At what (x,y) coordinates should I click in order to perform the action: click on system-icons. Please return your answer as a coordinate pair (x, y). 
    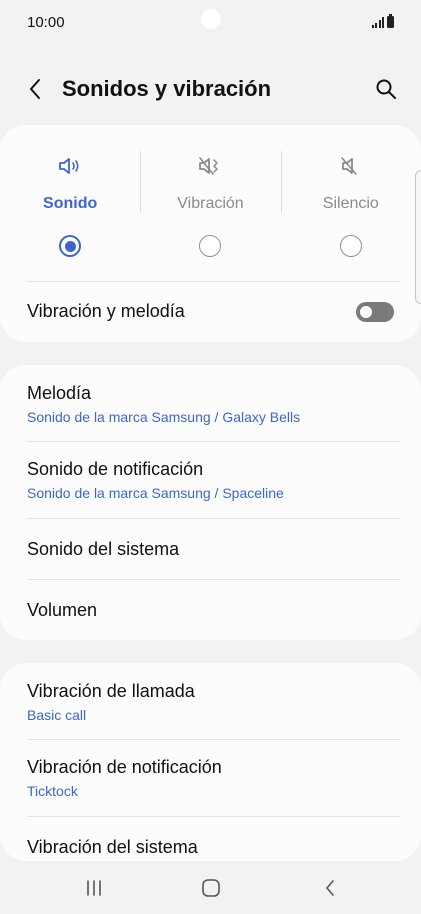
    Looking at the image, I should click on (382, 21).